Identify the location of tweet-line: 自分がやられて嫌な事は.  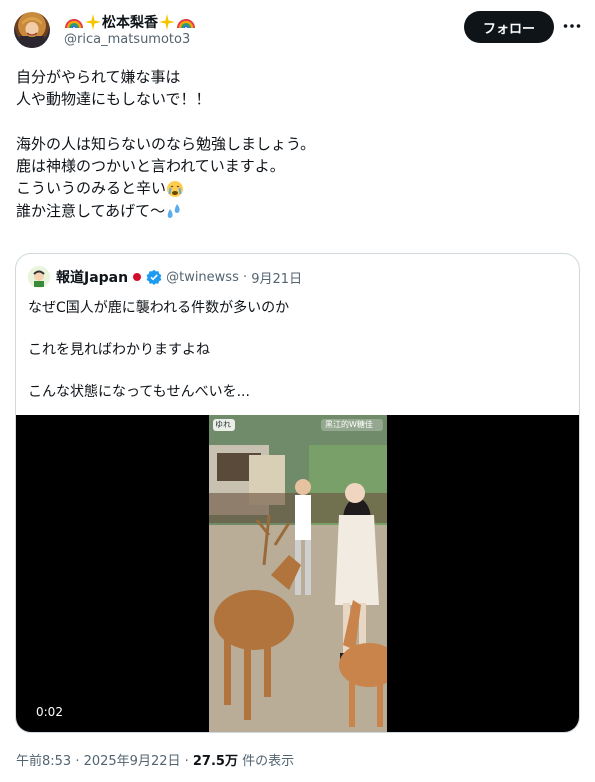
(98, 77).